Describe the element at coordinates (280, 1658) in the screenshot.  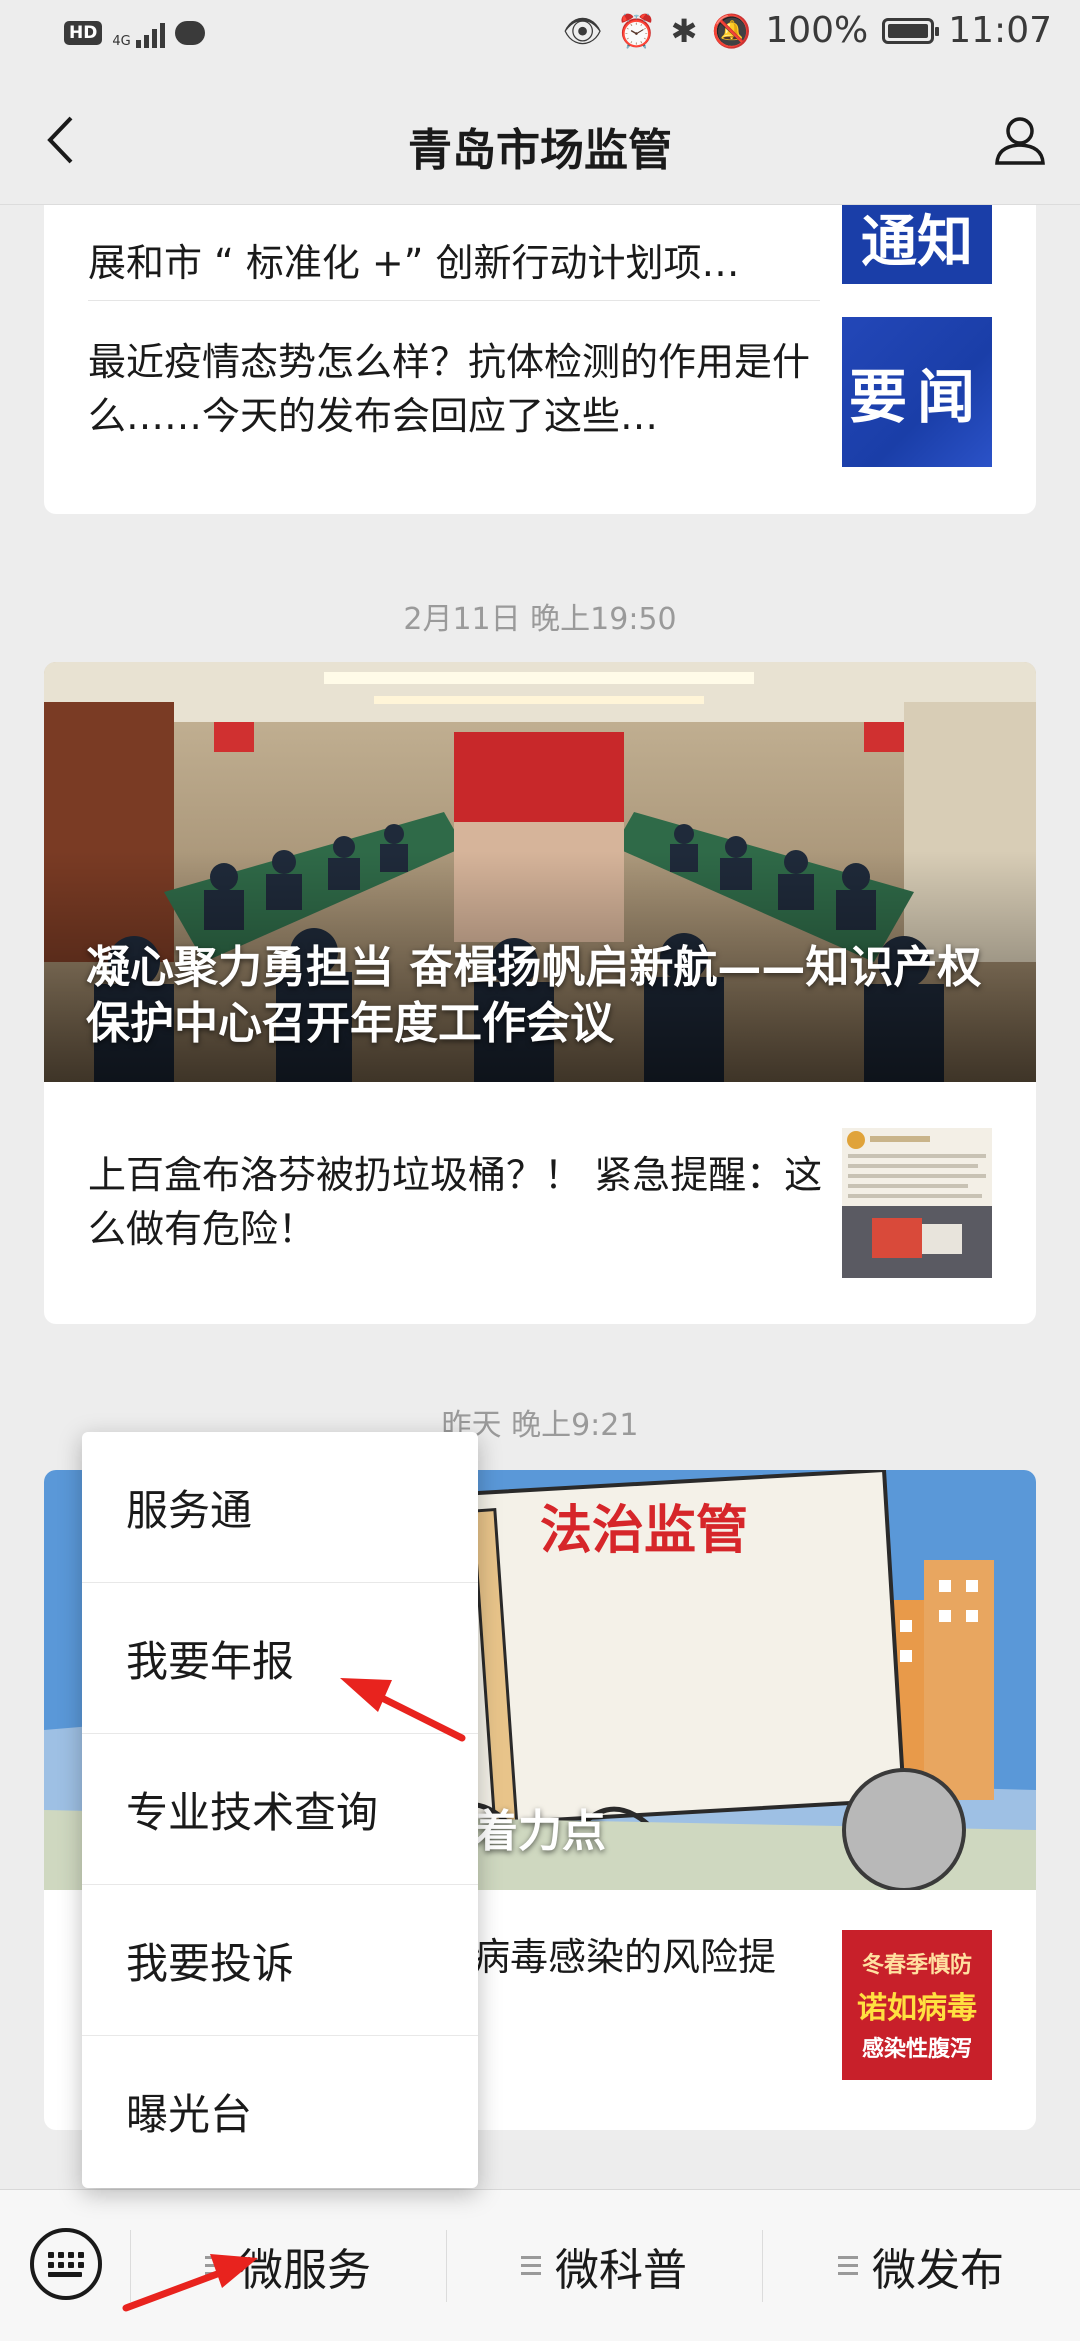
I see `menu-item-annual-report: 我要年报` at that location.